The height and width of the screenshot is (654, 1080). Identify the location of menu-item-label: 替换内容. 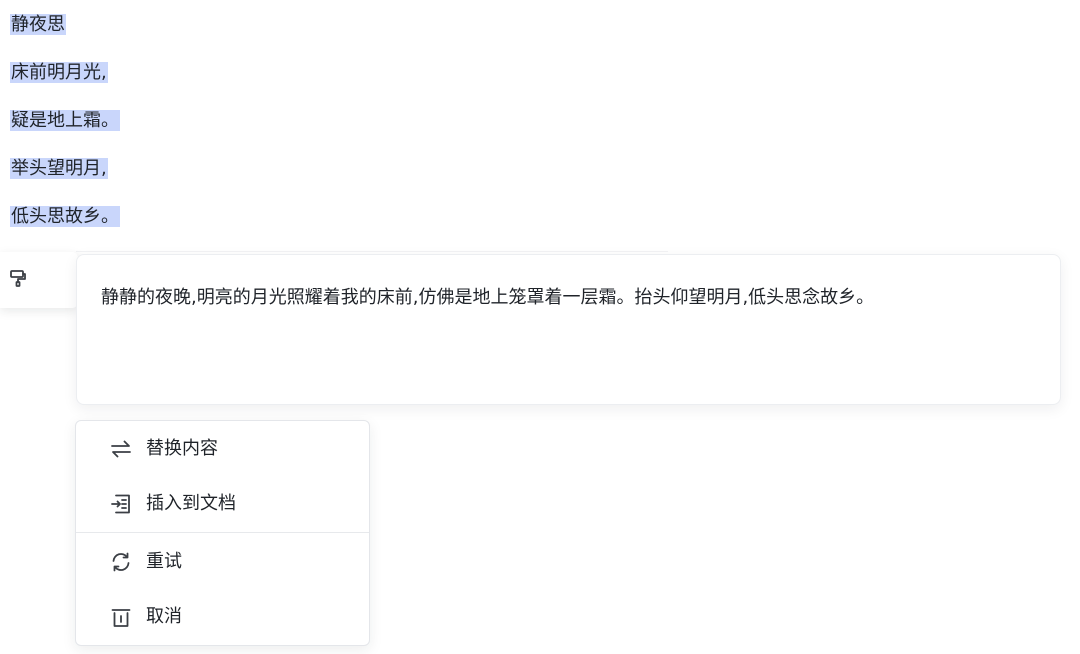
(182, 448).